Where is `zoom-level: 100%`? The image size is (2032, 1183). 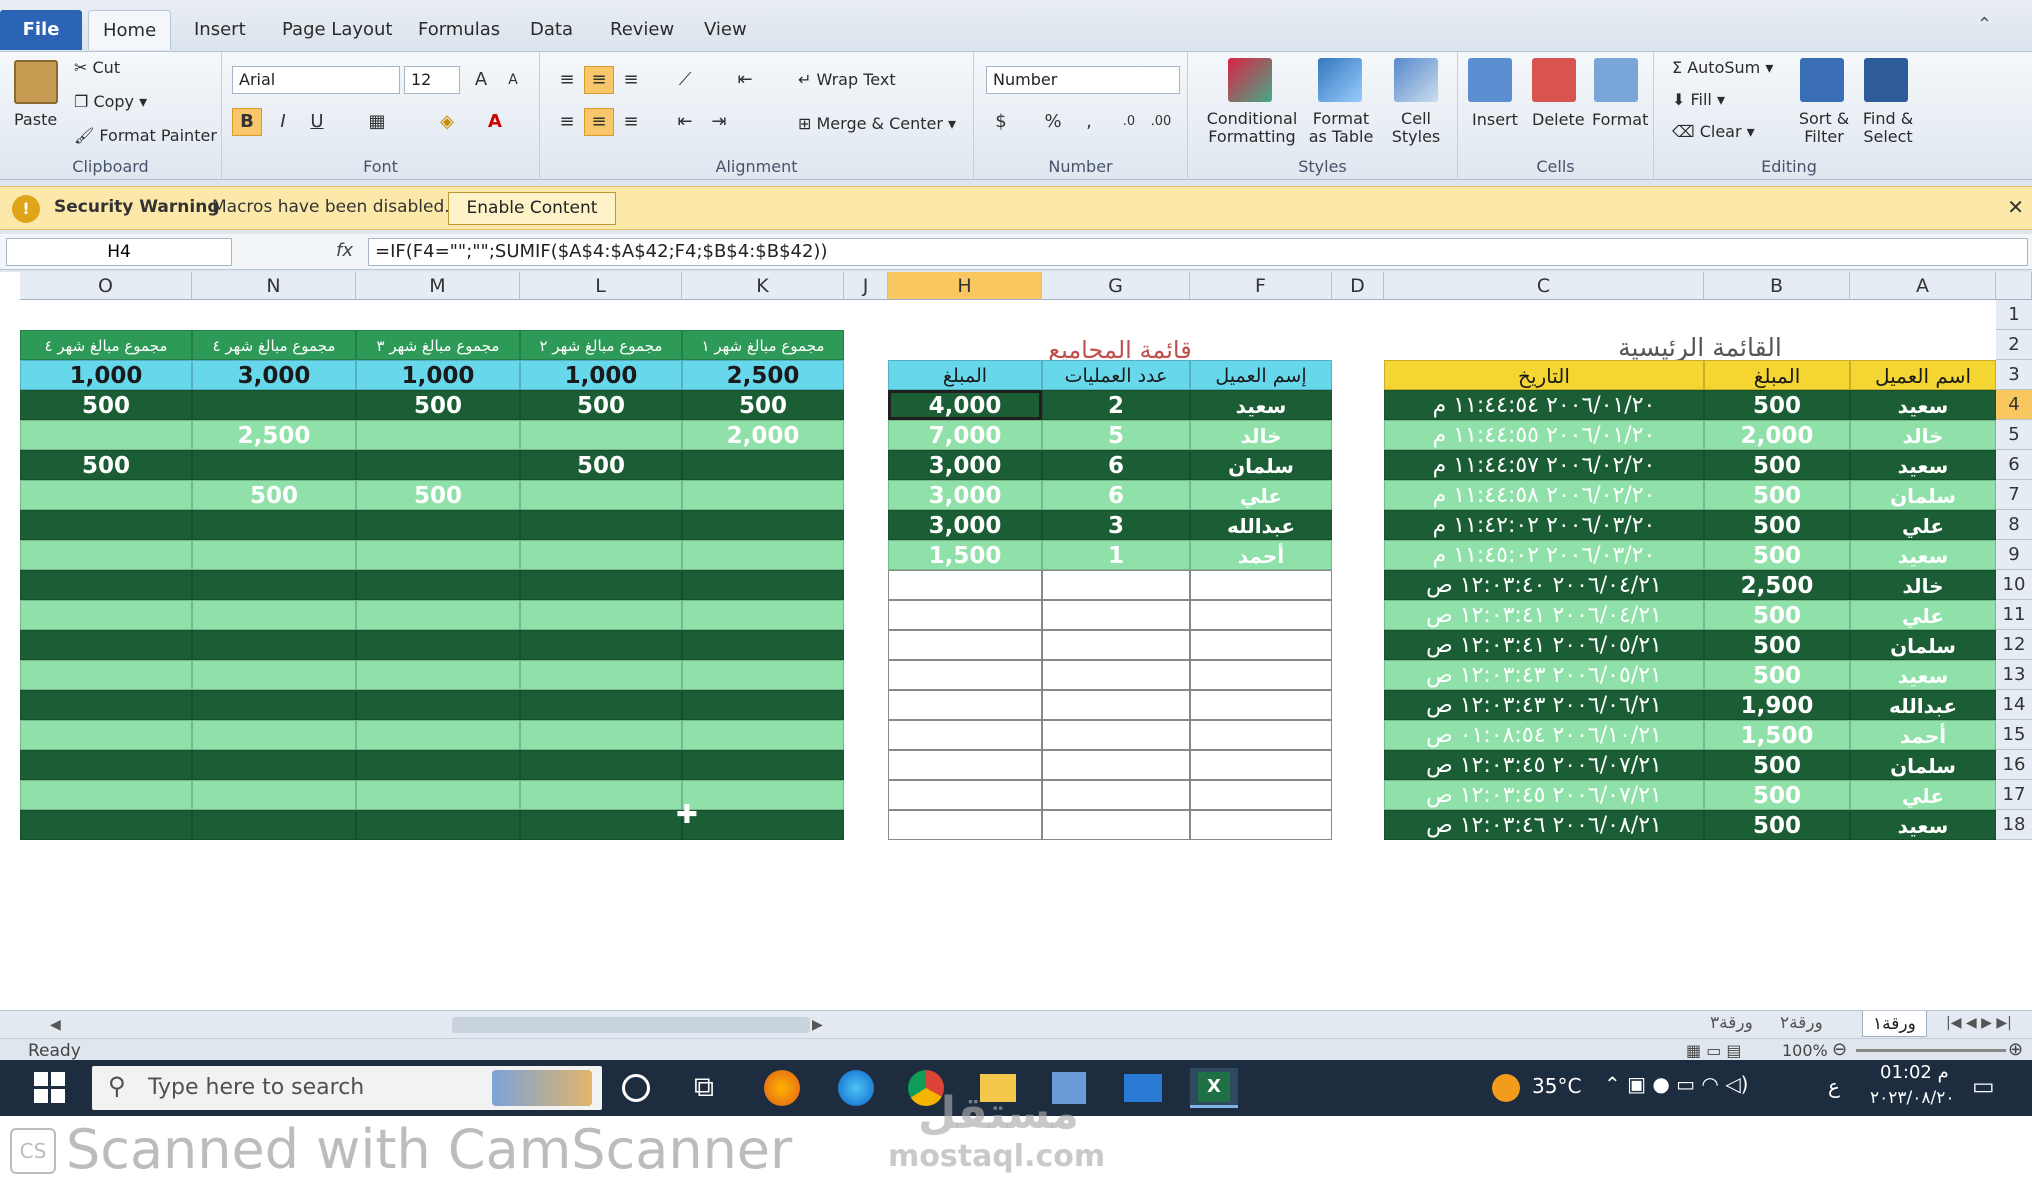 zoom-level: 100% is located at coordinates (1805, 1050).